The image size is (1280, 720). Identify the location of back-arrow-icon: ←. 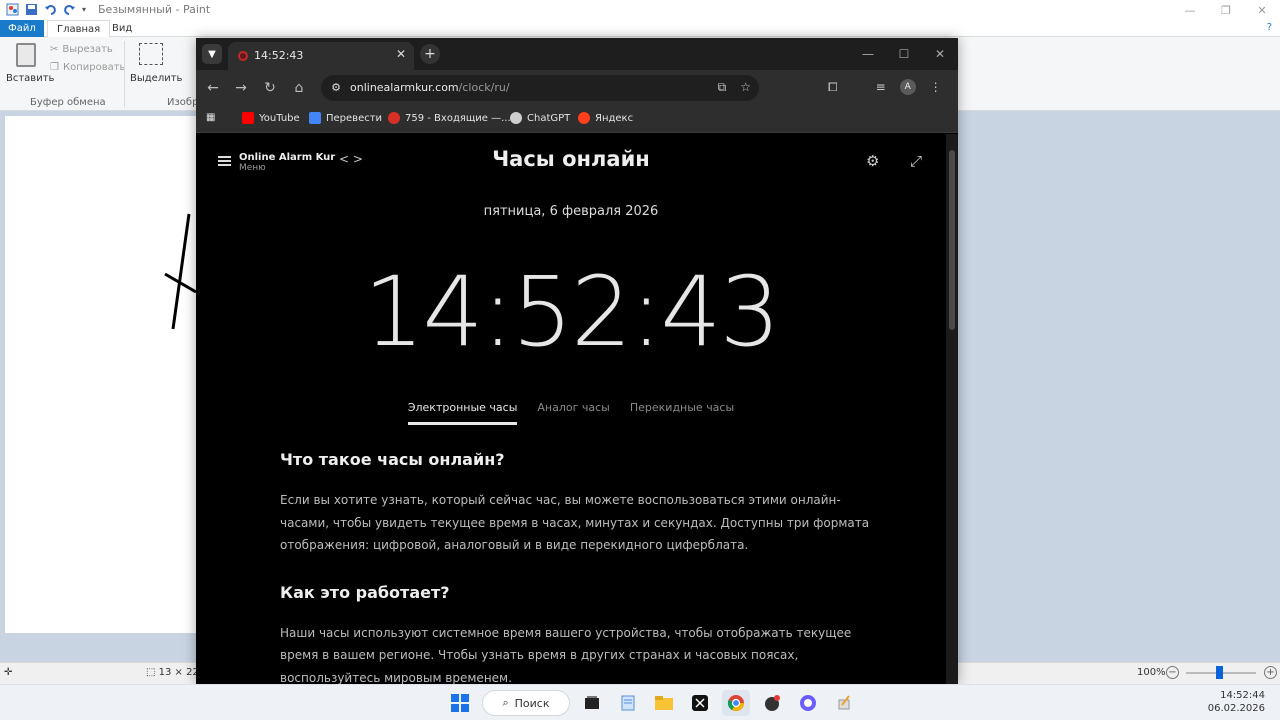
(213, 88).